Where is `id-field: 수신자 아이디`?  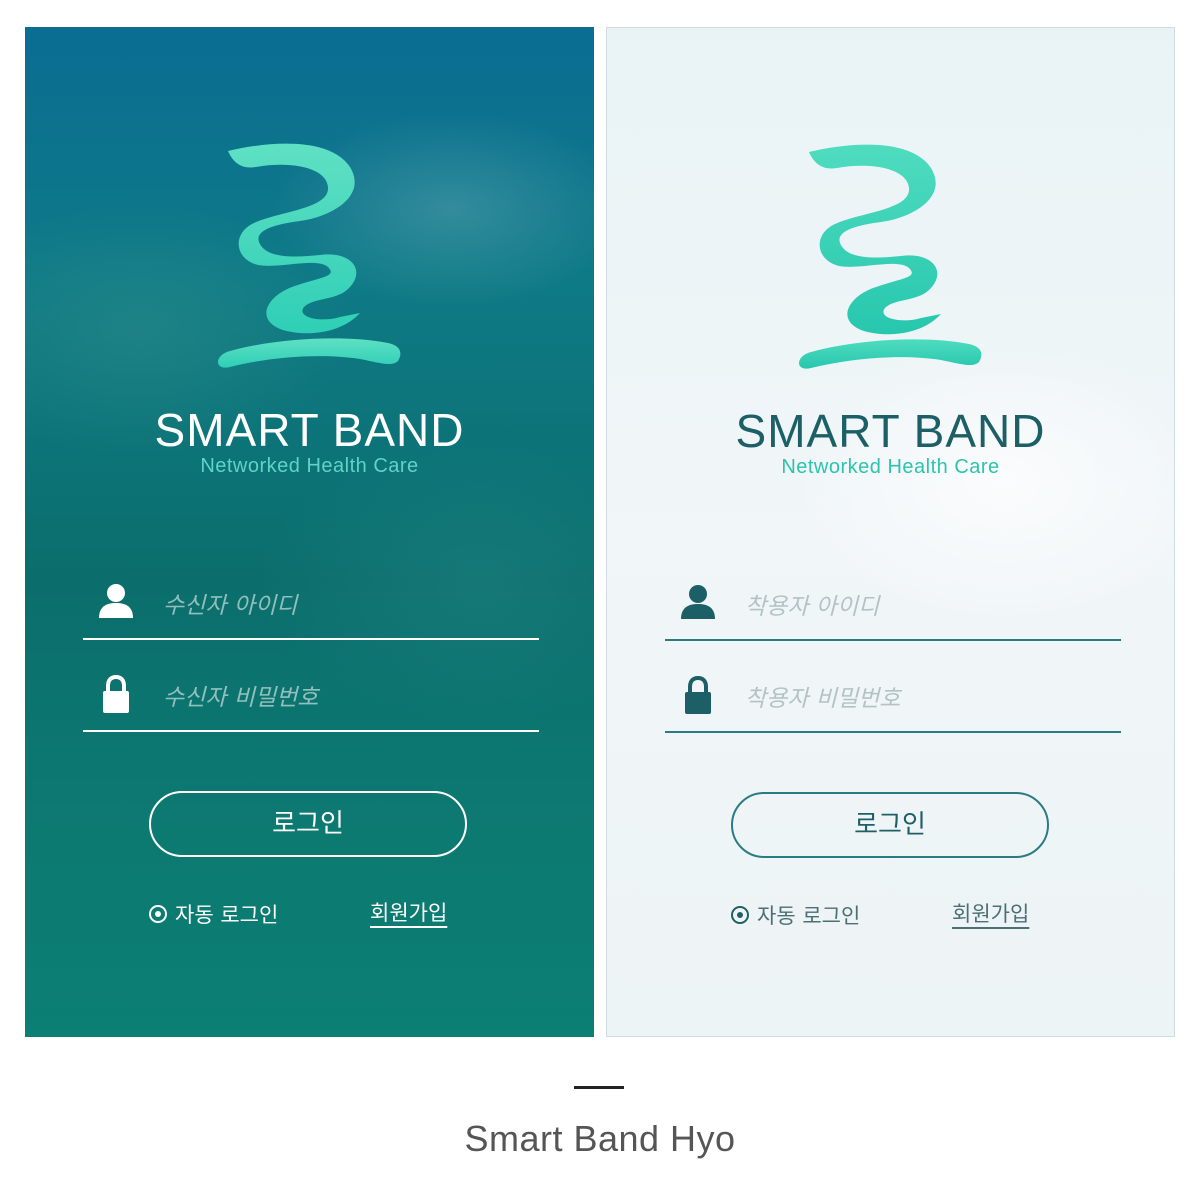
id-field: 수신자 아이디 is located at coordinates (311, 610).